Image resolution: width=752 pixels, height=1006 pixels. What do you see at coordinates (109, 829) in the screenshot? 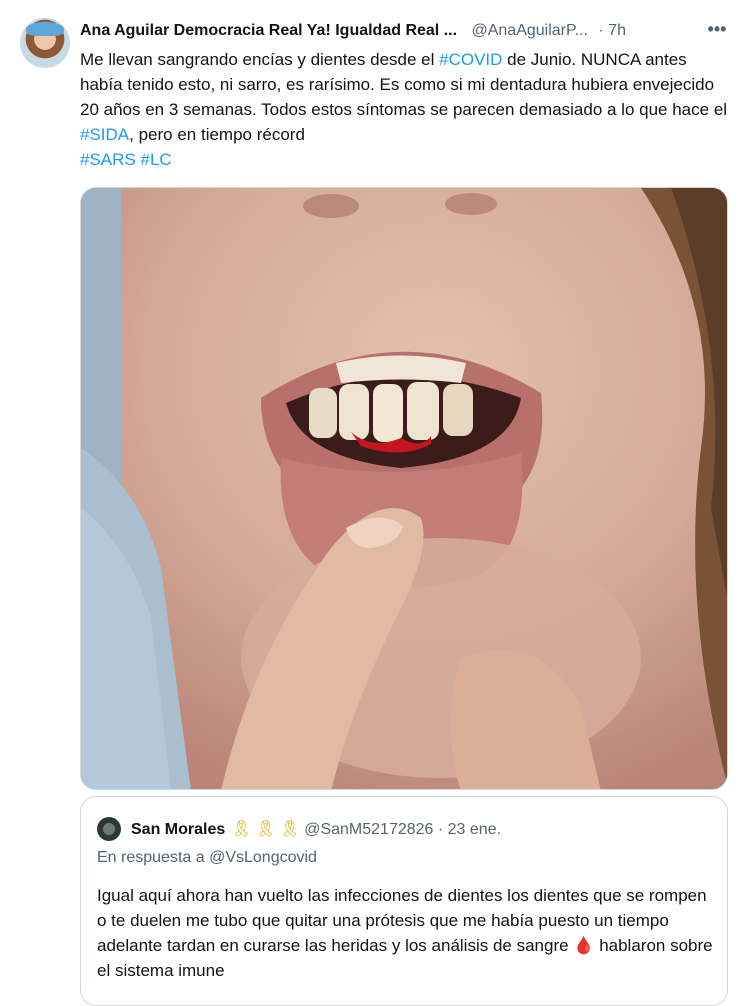
I see `quote-author-avatar` at bounding box center [109, 829].